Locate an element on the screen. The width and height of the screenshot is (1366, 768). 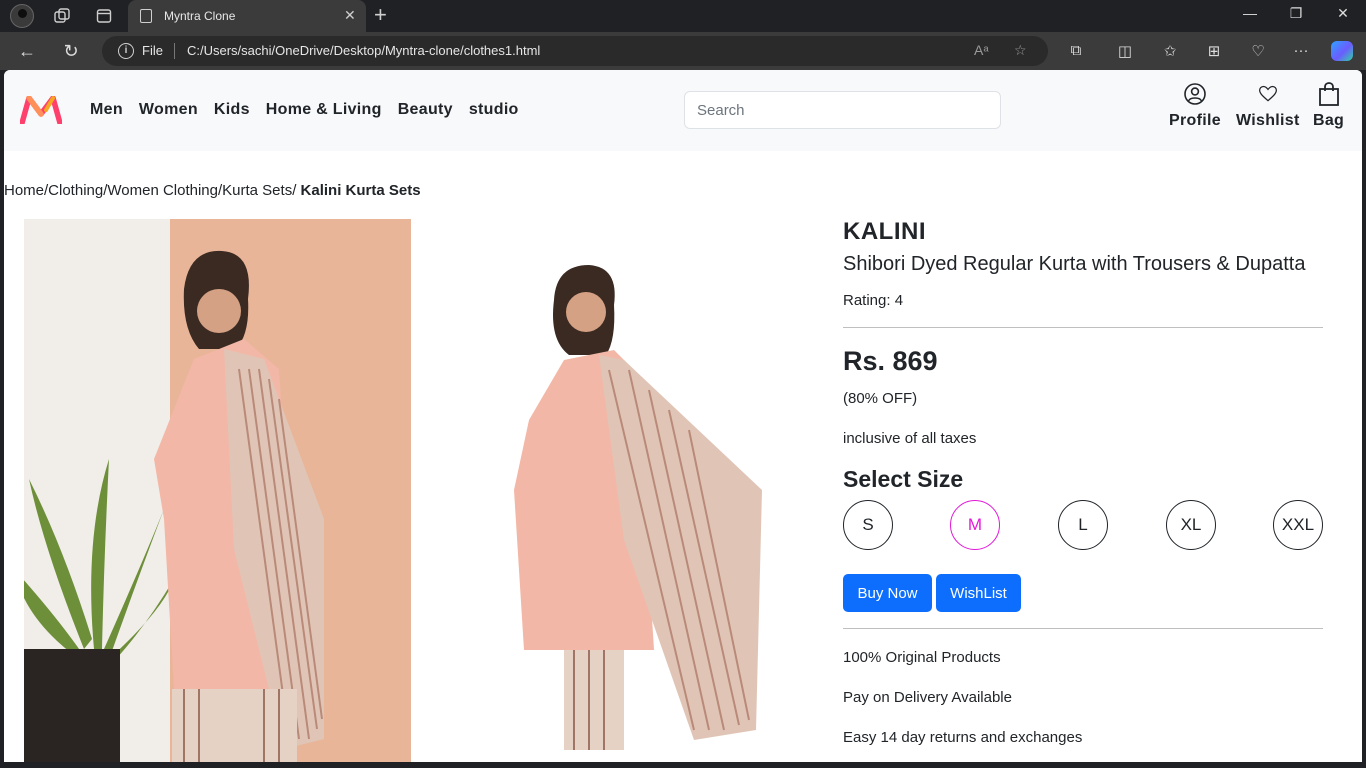
workspaces-icon is located at coordinates (62, 16).